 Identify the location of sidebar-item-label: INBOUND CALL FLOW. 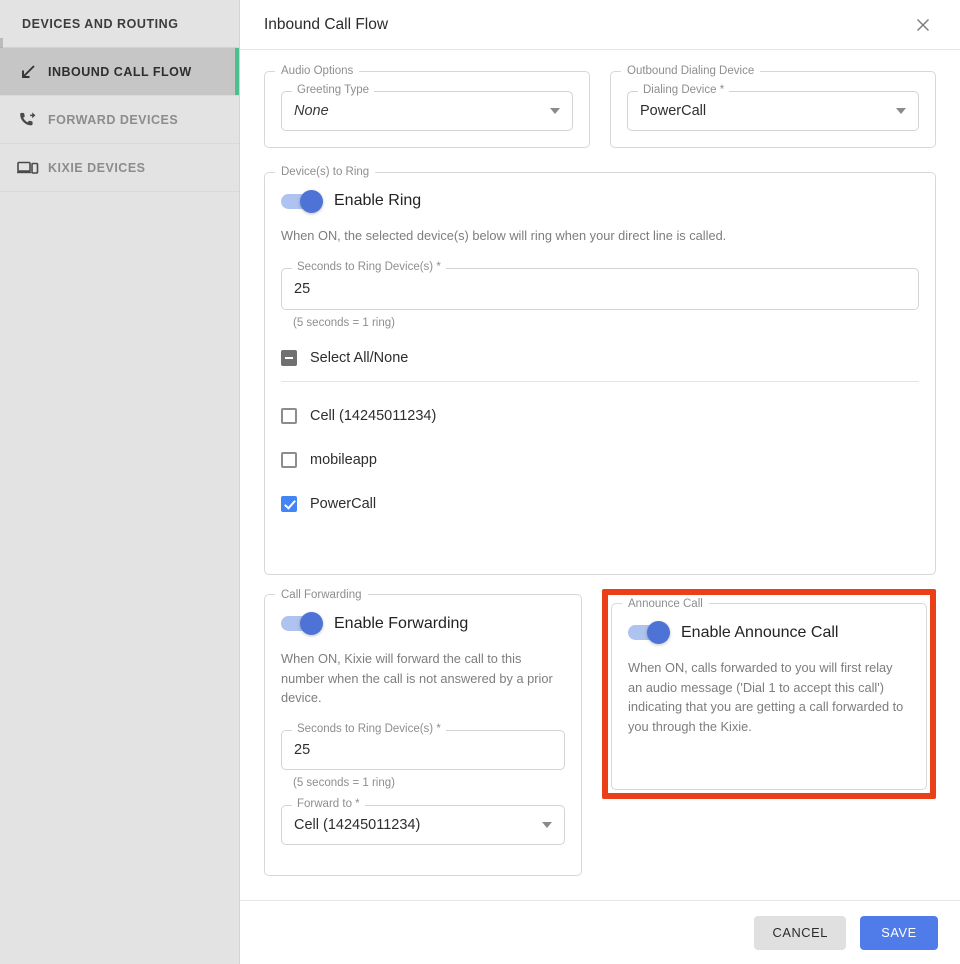
(120, 71).